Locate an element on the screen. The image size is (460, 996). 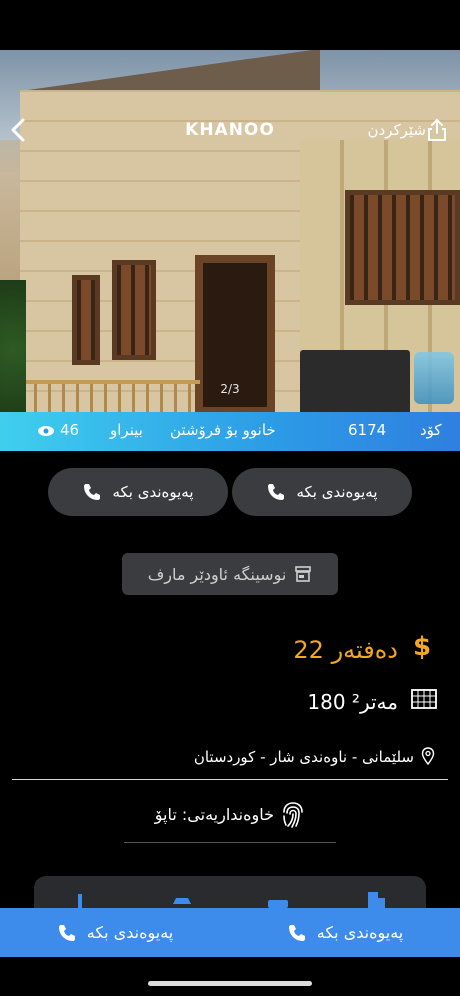
dollar-icon: $ is located at coordinates (422, 647).